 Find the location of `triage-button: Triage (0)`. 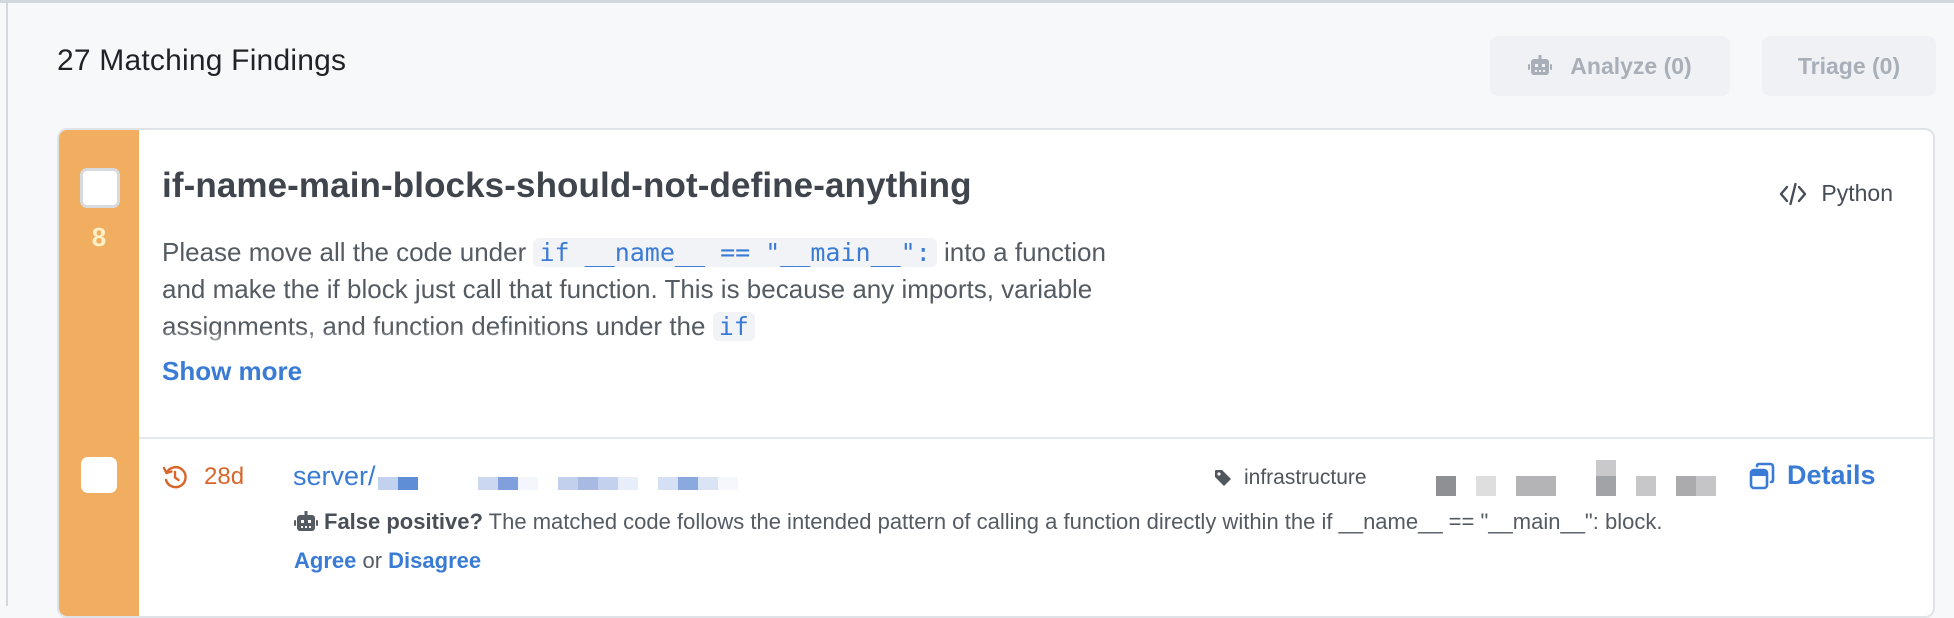

triage-button: Triage (0) is located at coordinates (1849, 66).